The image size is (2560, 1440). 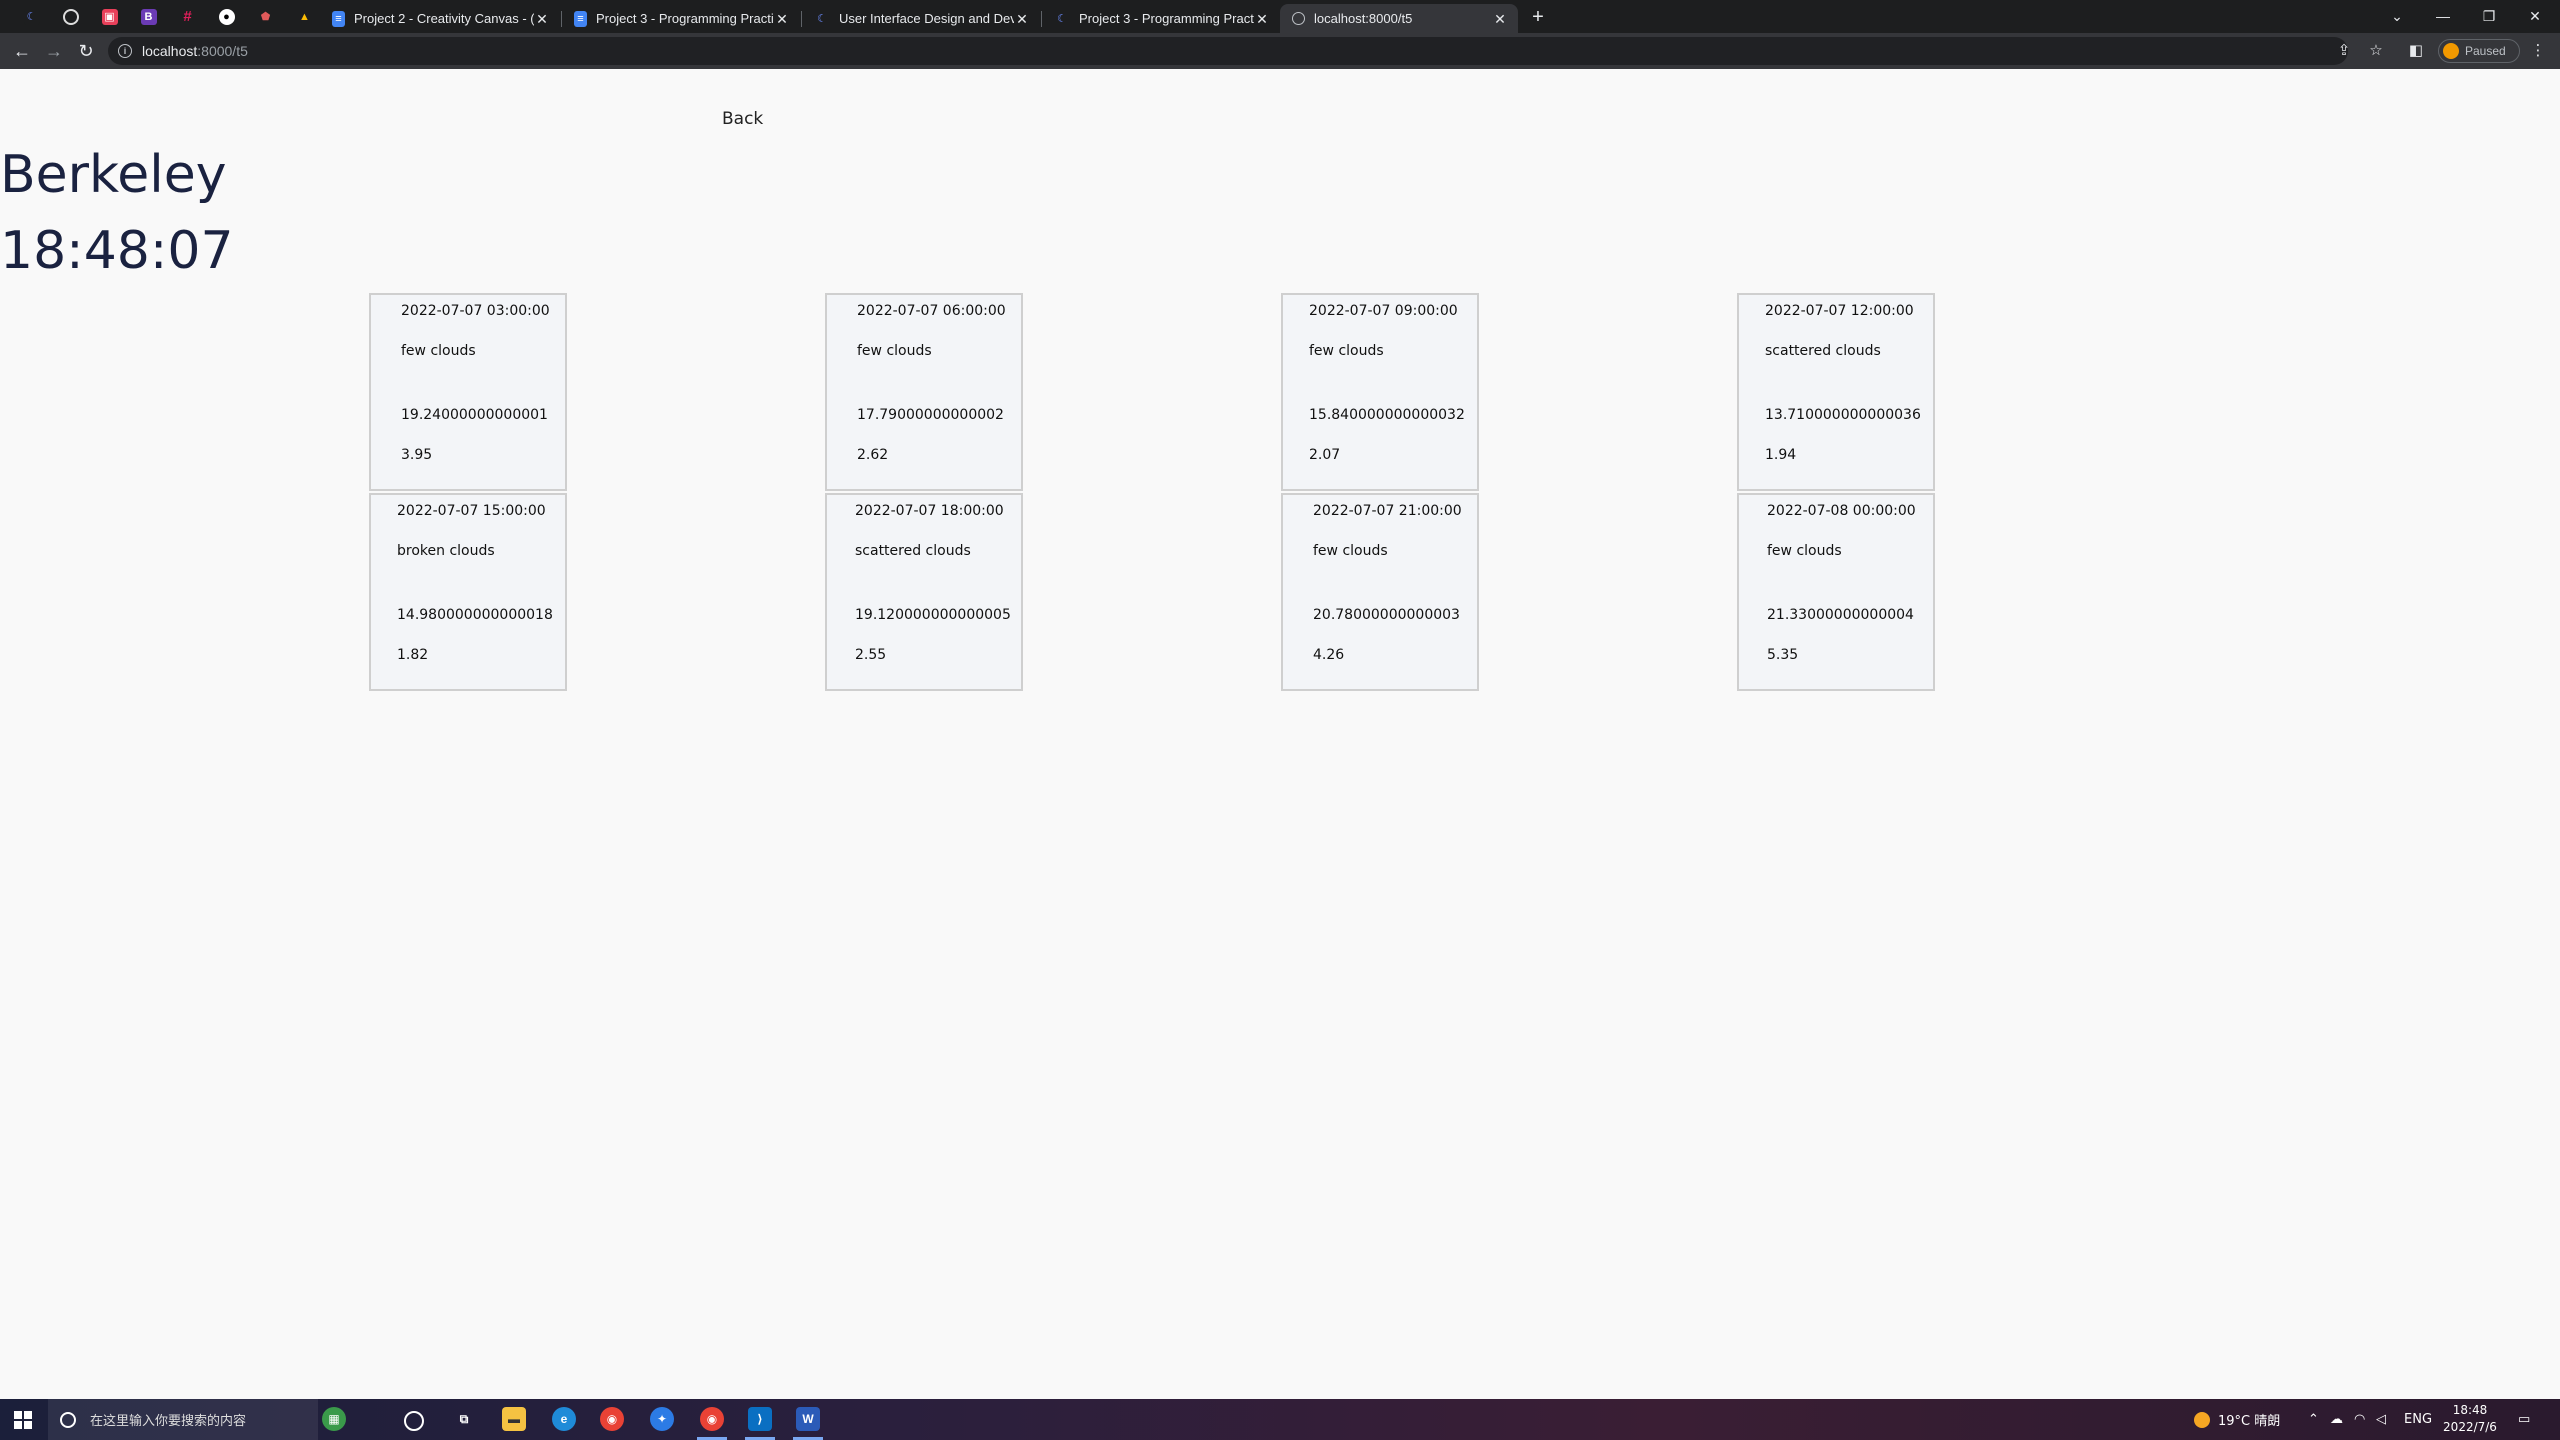 I want to click on github-icon: ●, so click(x=226, y=16).